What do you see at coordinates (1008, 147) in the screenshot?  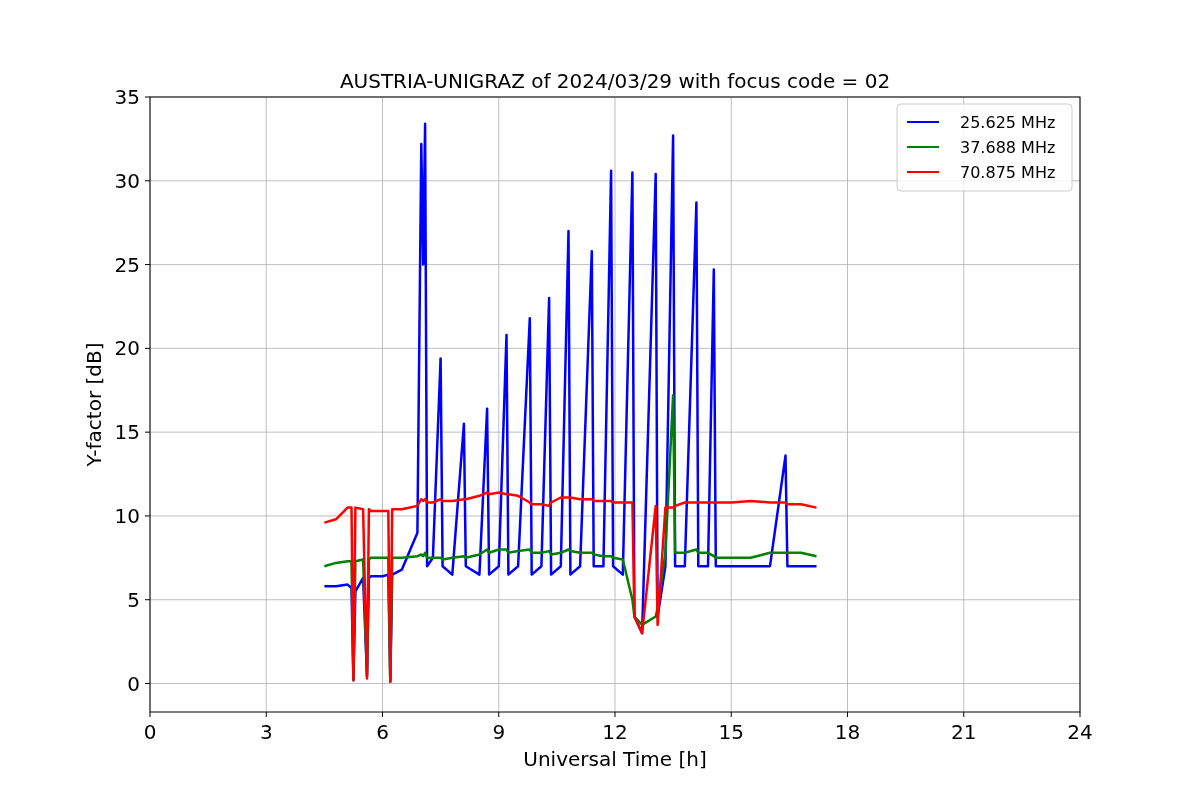 I see `legend-label: 37.688 MHz` at bounding box center [1008, 147].